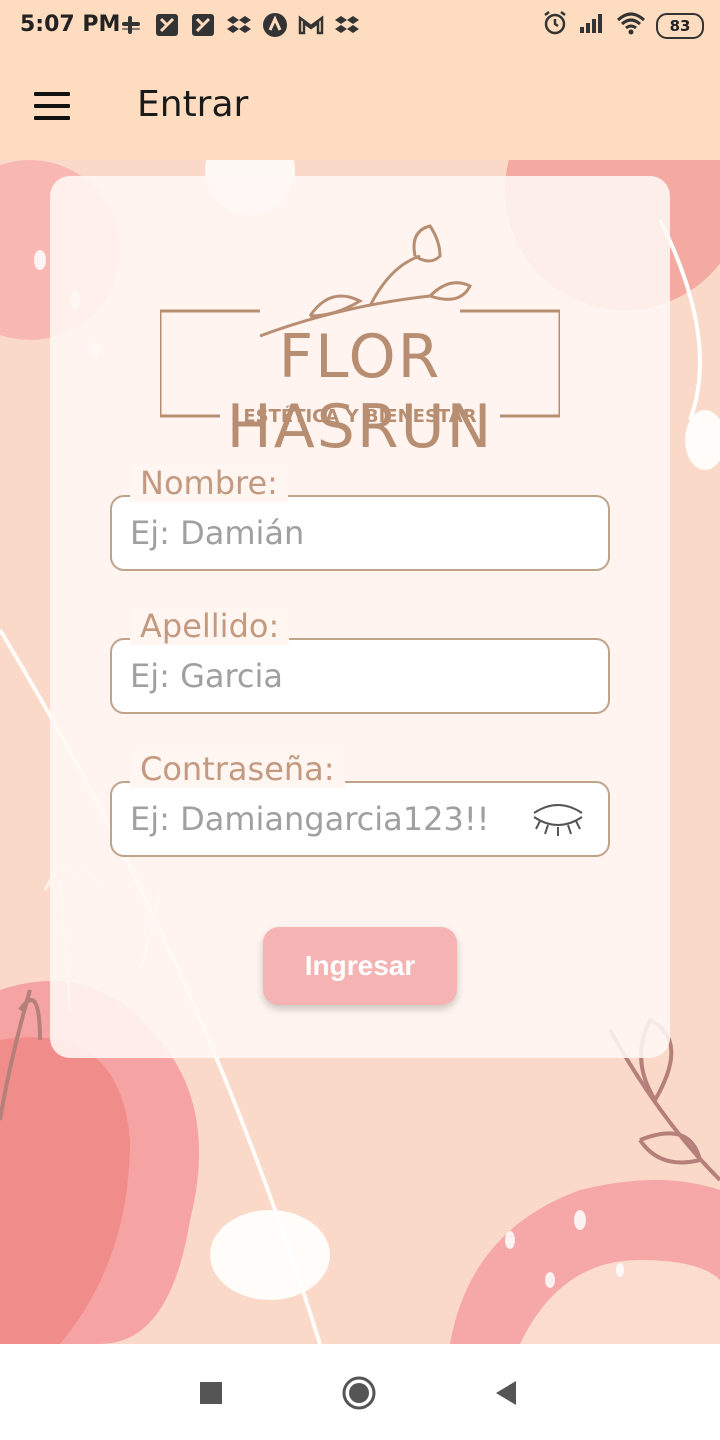 The height and width of the screenshot is (1440, 720). I want to click on apellido-field, so click(360, 676).